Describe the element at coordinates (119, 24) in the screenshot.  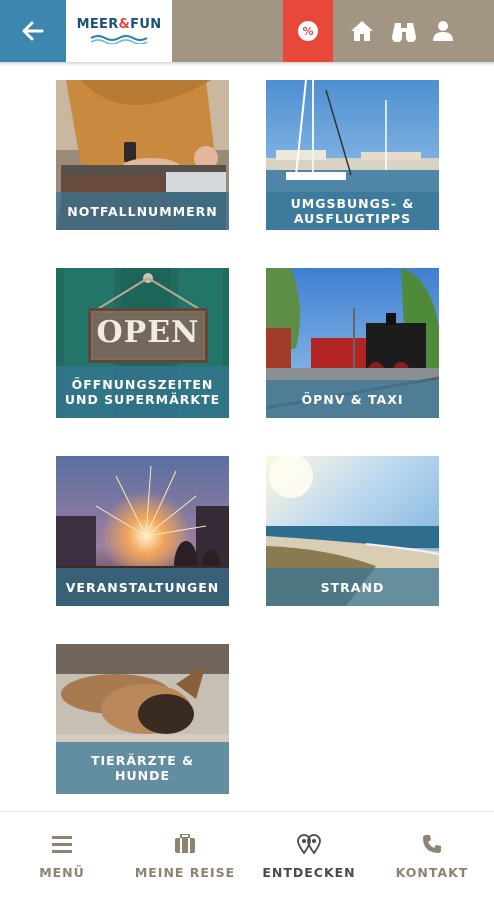
I see `logo-wordmark: MEER&FUN` at that location.